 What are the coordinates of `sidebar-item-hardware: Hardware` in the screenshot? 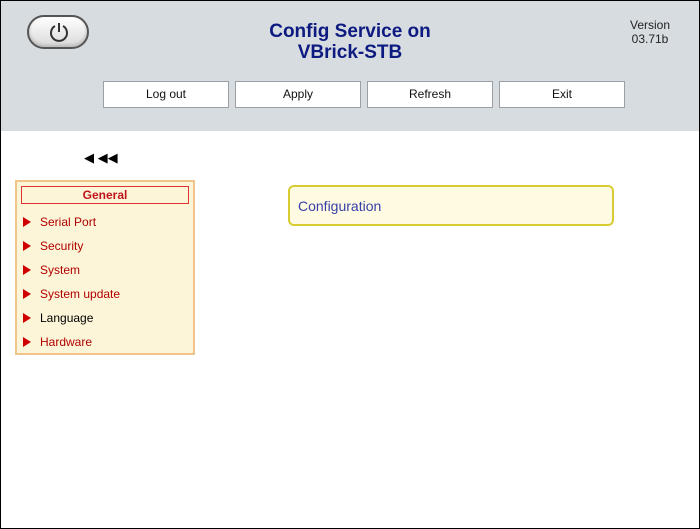 It's located at (57, 342).